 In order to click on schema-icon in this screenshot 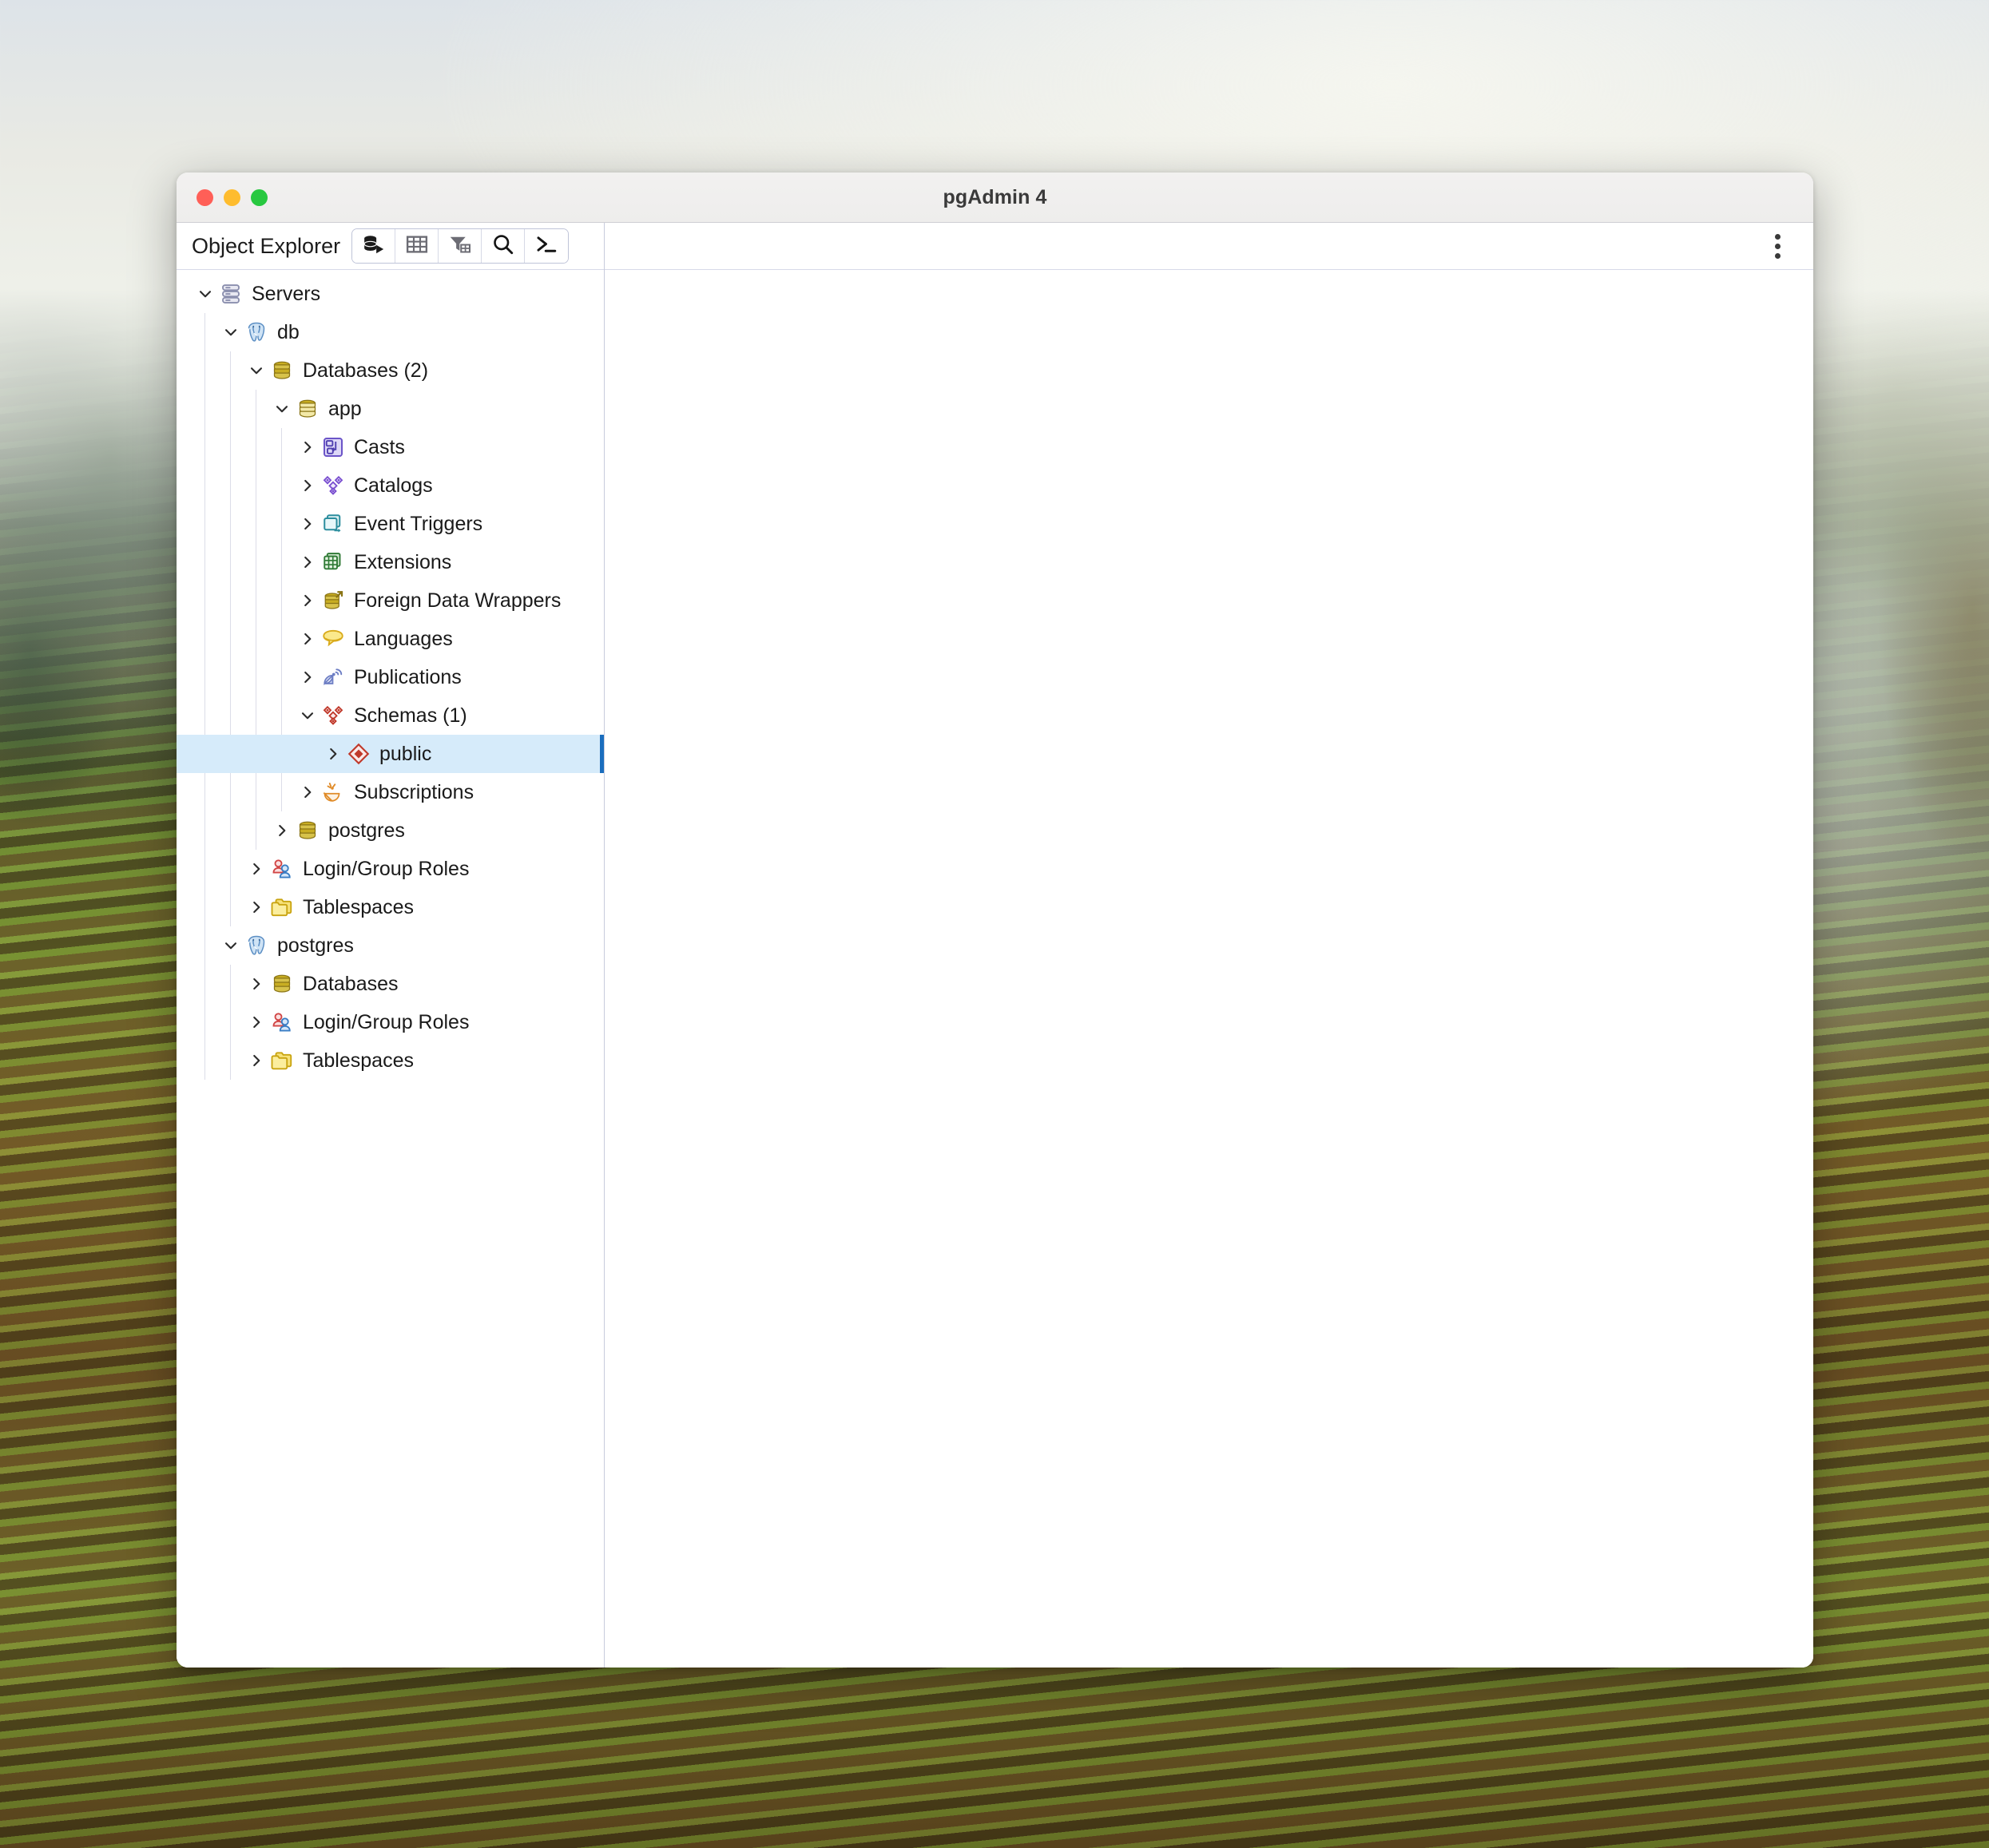, I will do `click(359, 754)`.